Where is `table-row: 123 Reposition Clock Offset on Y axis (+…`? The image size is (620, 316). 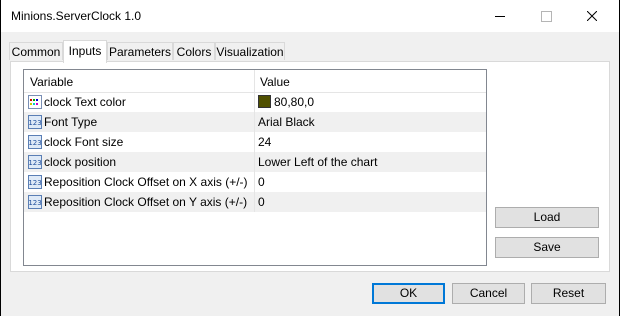 table-row: 123 Reposition Clock Offset on Y axis (+… is located at coordinates (255, 202).